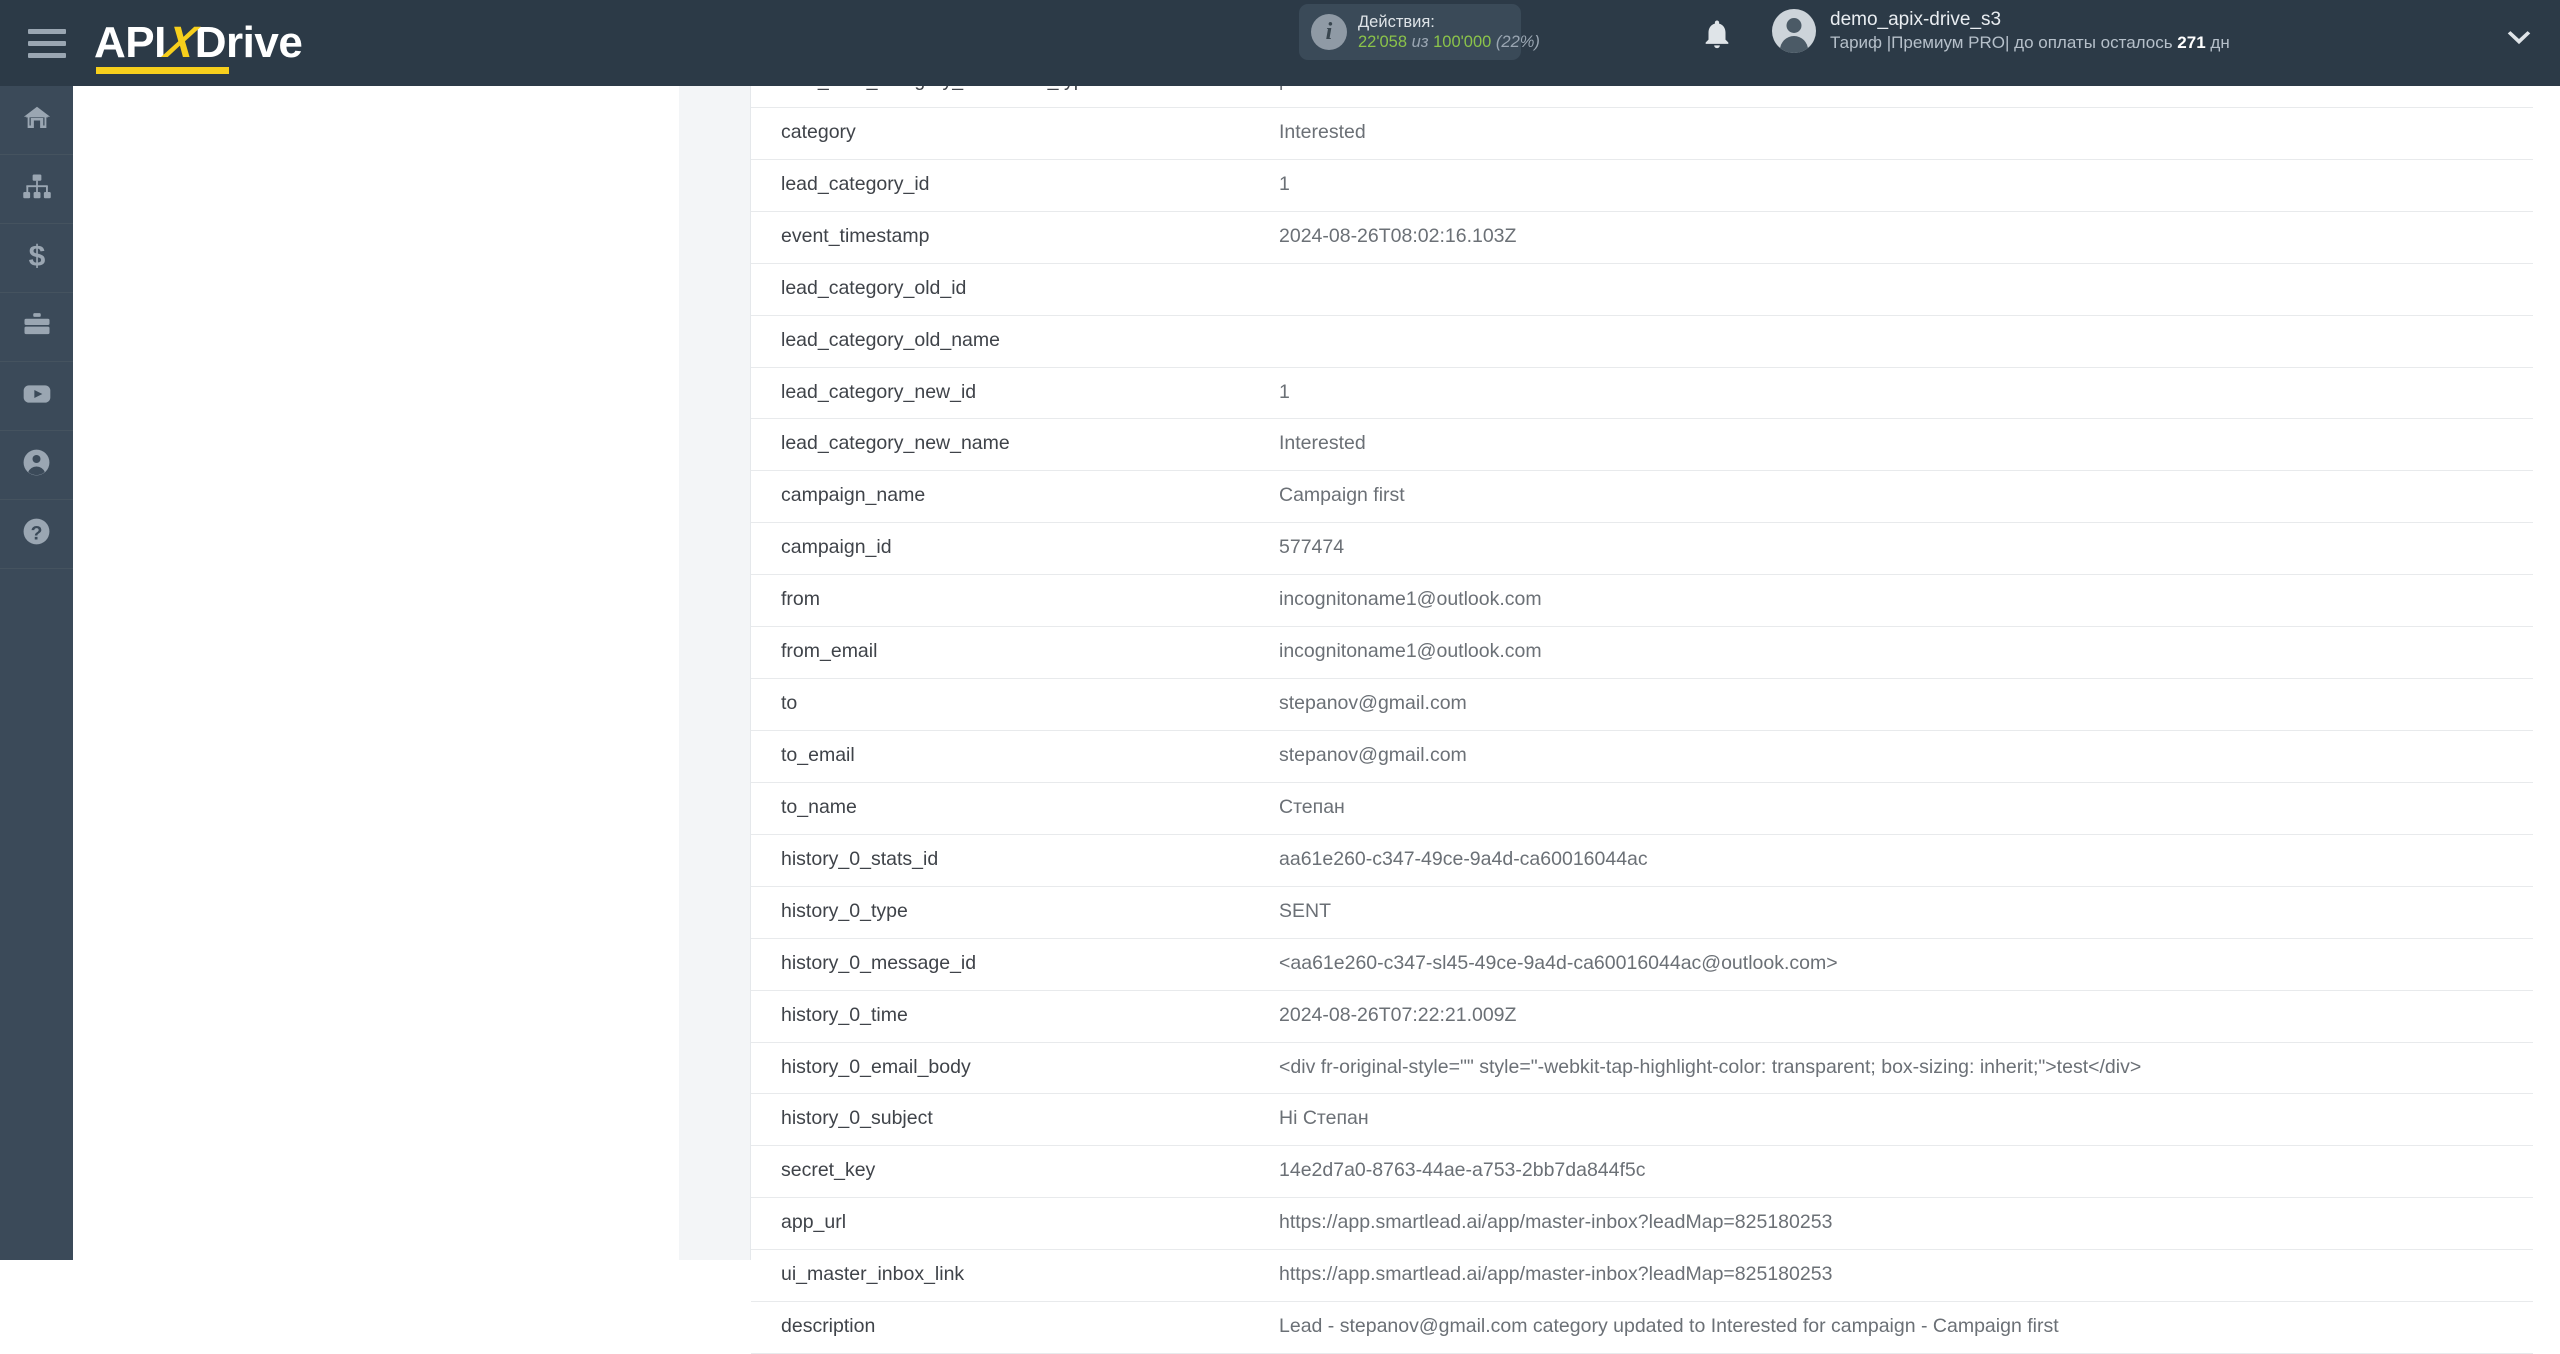 The width and height of the screenshot is (2560, 1354). I want to click on field-key: to_name, so click(1015, 808).